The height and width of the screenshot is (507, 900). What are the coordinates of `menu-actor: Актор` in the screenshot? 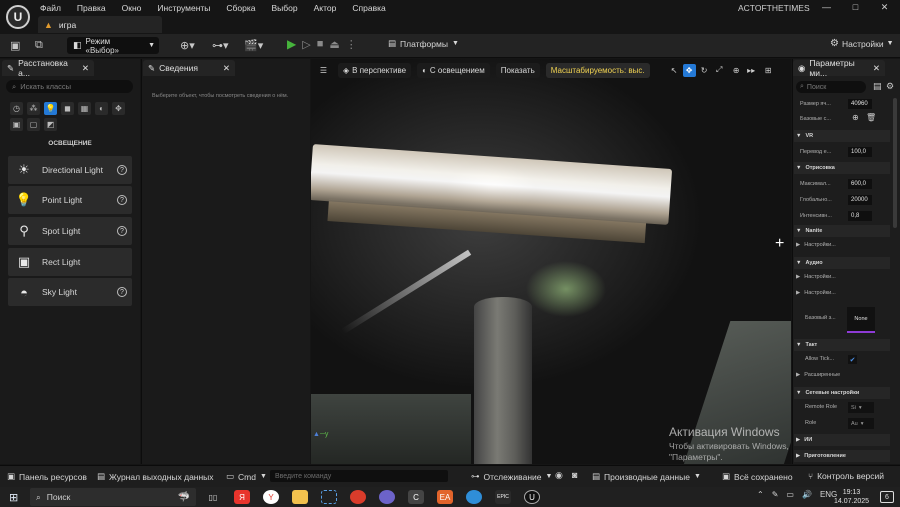 It's located at (325, 8).